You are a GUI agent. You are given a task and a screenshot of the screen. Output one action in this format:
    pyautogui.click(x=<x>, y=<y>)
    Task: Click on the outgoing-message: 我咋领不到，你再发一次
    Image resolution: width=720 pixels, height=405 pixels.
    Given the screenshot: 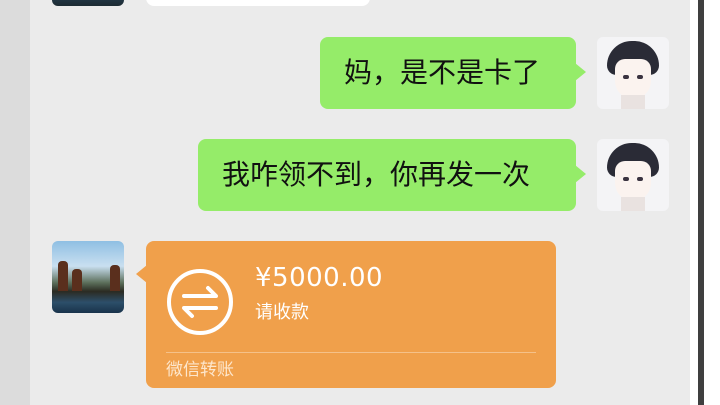 What is the action you would take?
    pyautogui.click(x=392, y=175)
    